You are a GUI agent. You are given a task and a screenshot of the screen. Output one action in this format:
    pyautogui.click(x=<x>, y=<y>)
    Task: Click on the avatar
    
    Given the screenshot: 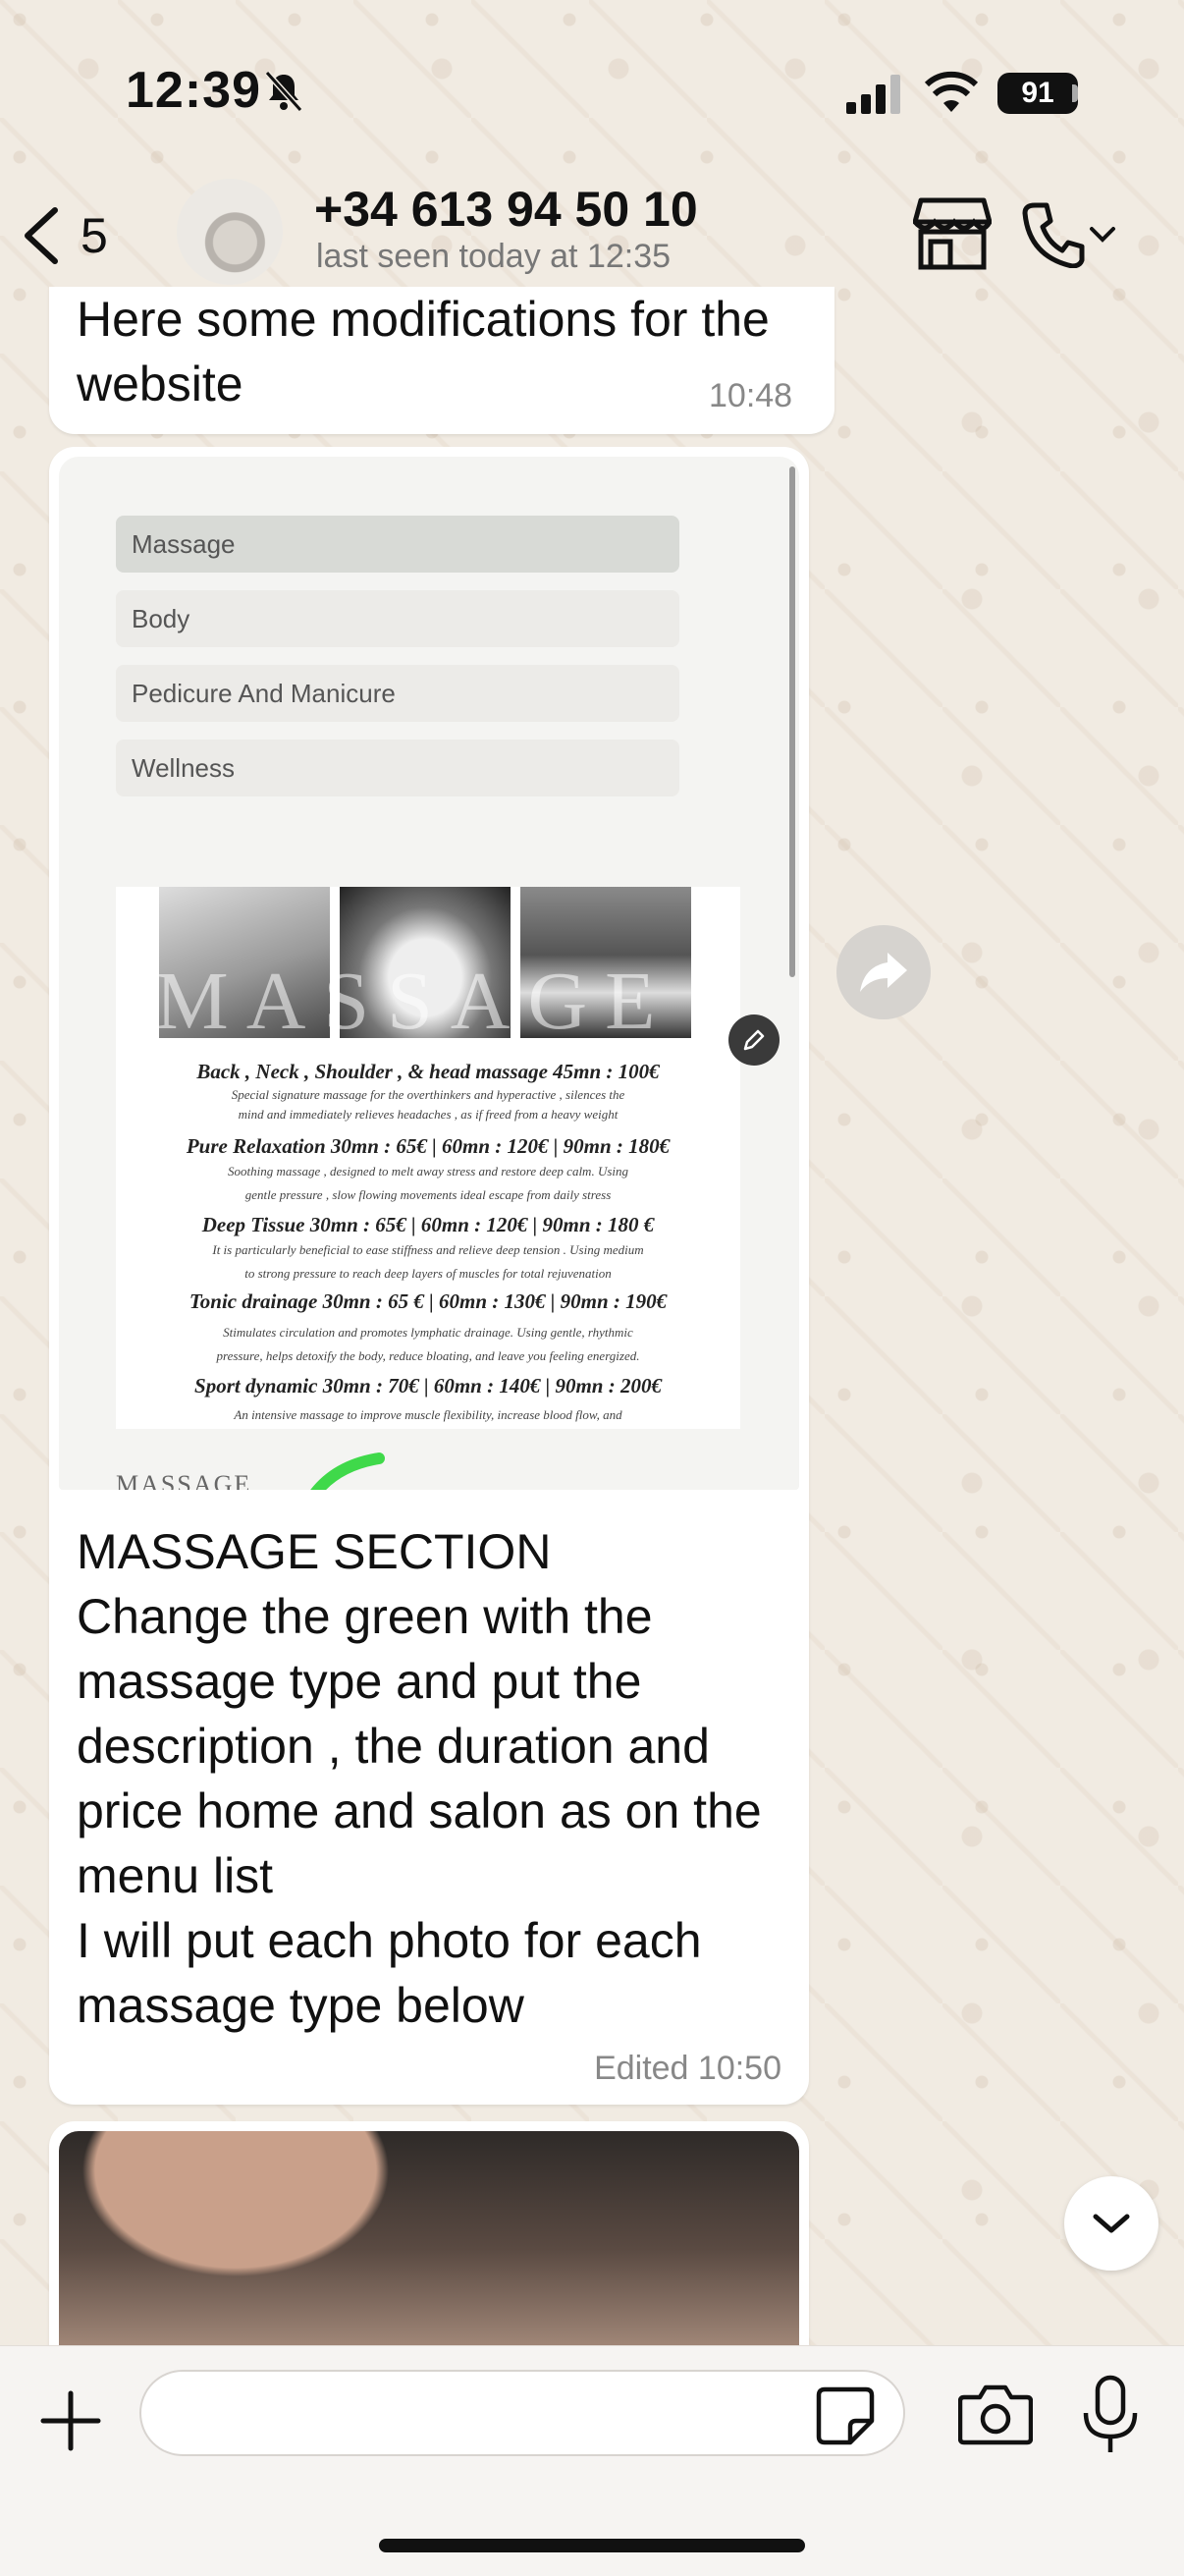 What is the action you would take?
    pyautogui.click(x=230, y=232)
    